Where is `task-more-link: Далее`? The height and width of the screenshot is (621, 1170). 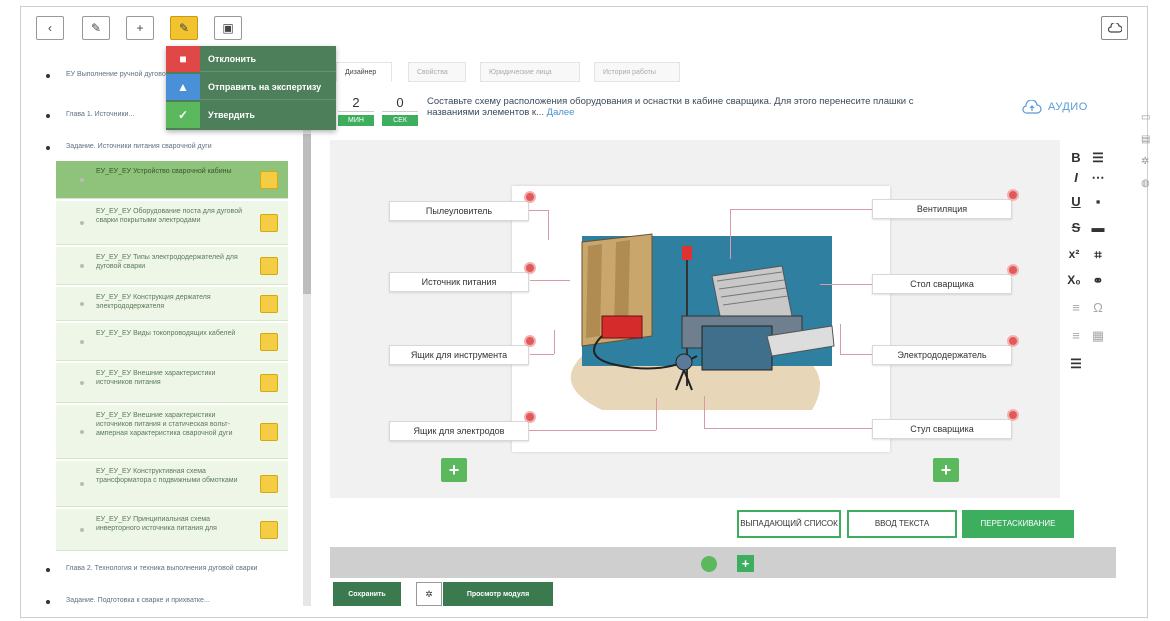 task-more-link: Далее is located at coordinates (561, 112).